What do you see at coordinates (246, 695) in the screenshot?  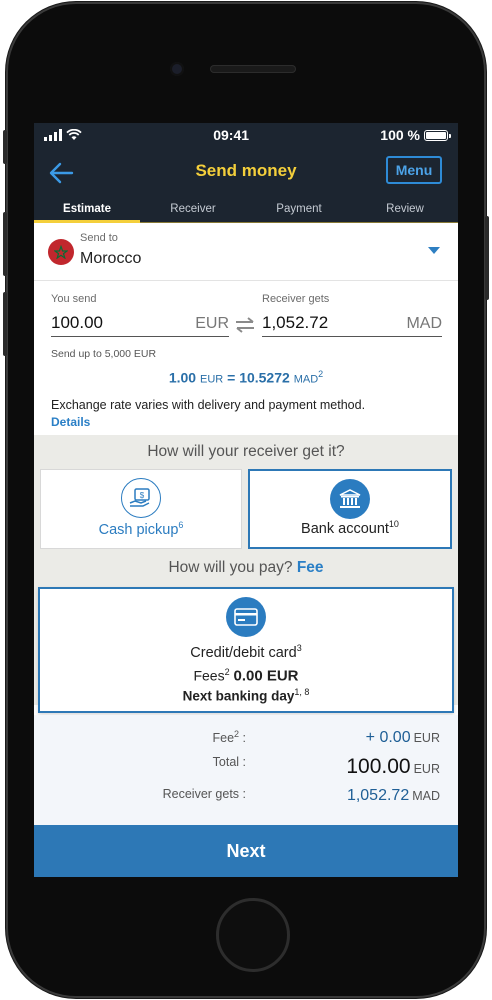 I see `delivery-timing: Next banking day1, 8` at bounding box center [246, 695].